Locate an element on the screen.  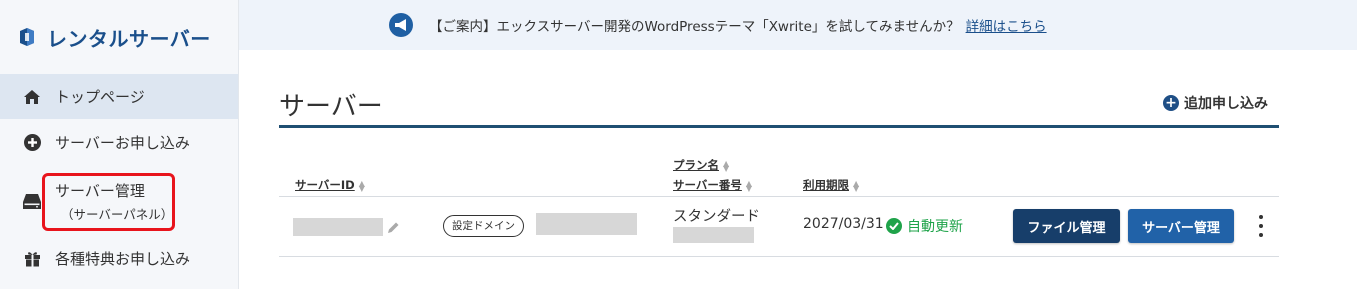
check-circle-icon is located at coordinates (894, 226).